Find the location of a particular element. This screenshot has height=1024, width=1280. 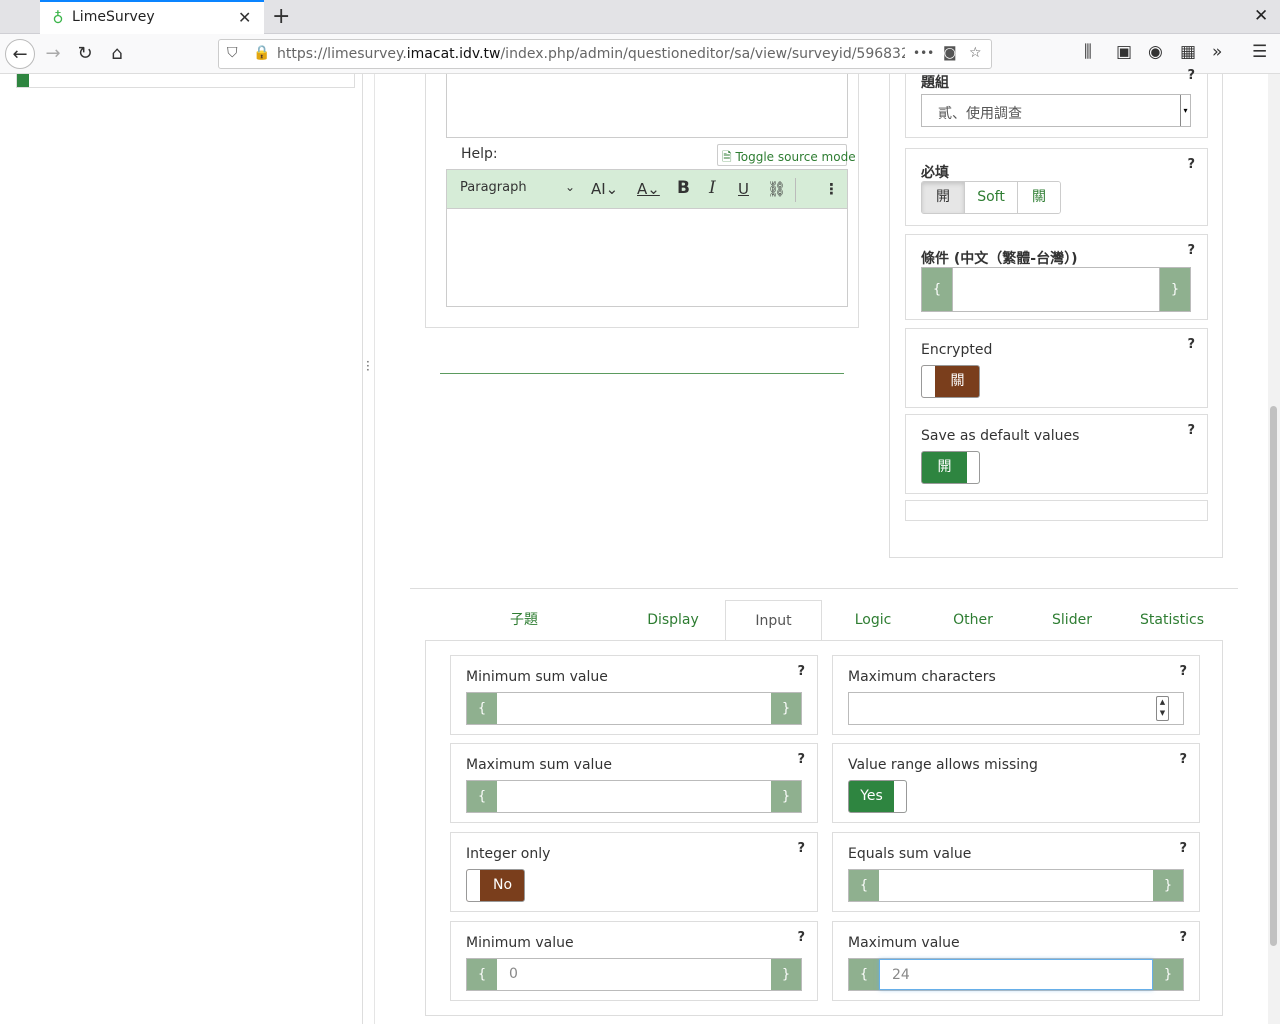

tab-statistics: Statistics is located at coordinates (1172, 620).